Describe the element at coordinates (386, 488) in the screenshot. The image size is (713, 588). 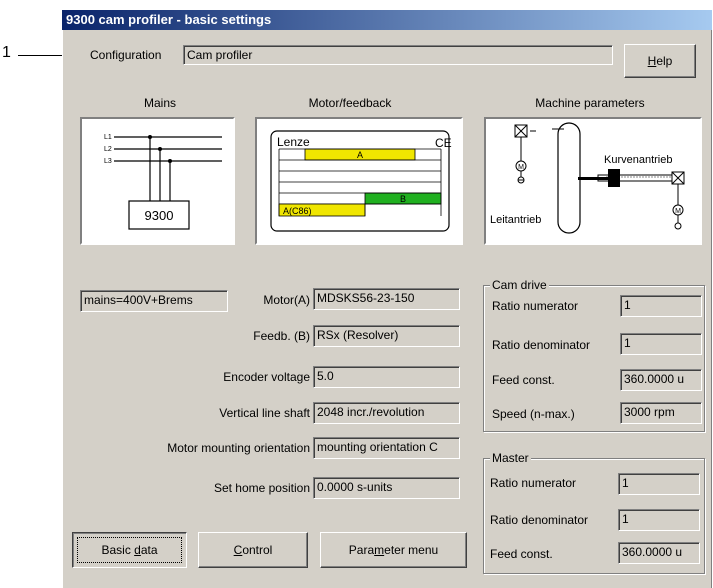
I see `set-home-position-field: 0.0000 s-units` at that location.